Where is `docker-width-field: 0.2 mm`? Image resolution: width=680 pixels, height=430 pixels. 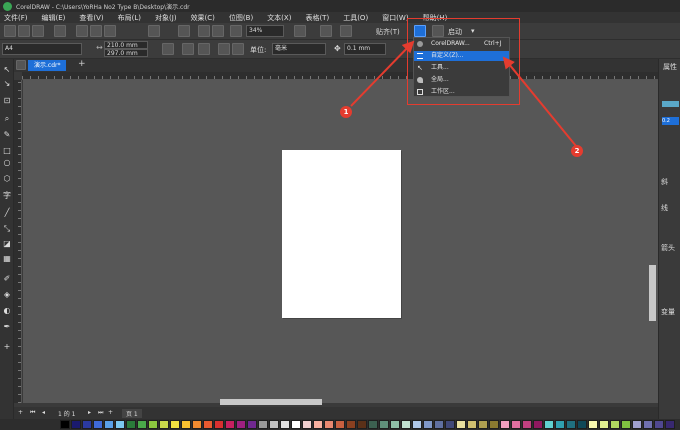 docker-width-field: 0.2 mm is located at coordinates (670, 121).